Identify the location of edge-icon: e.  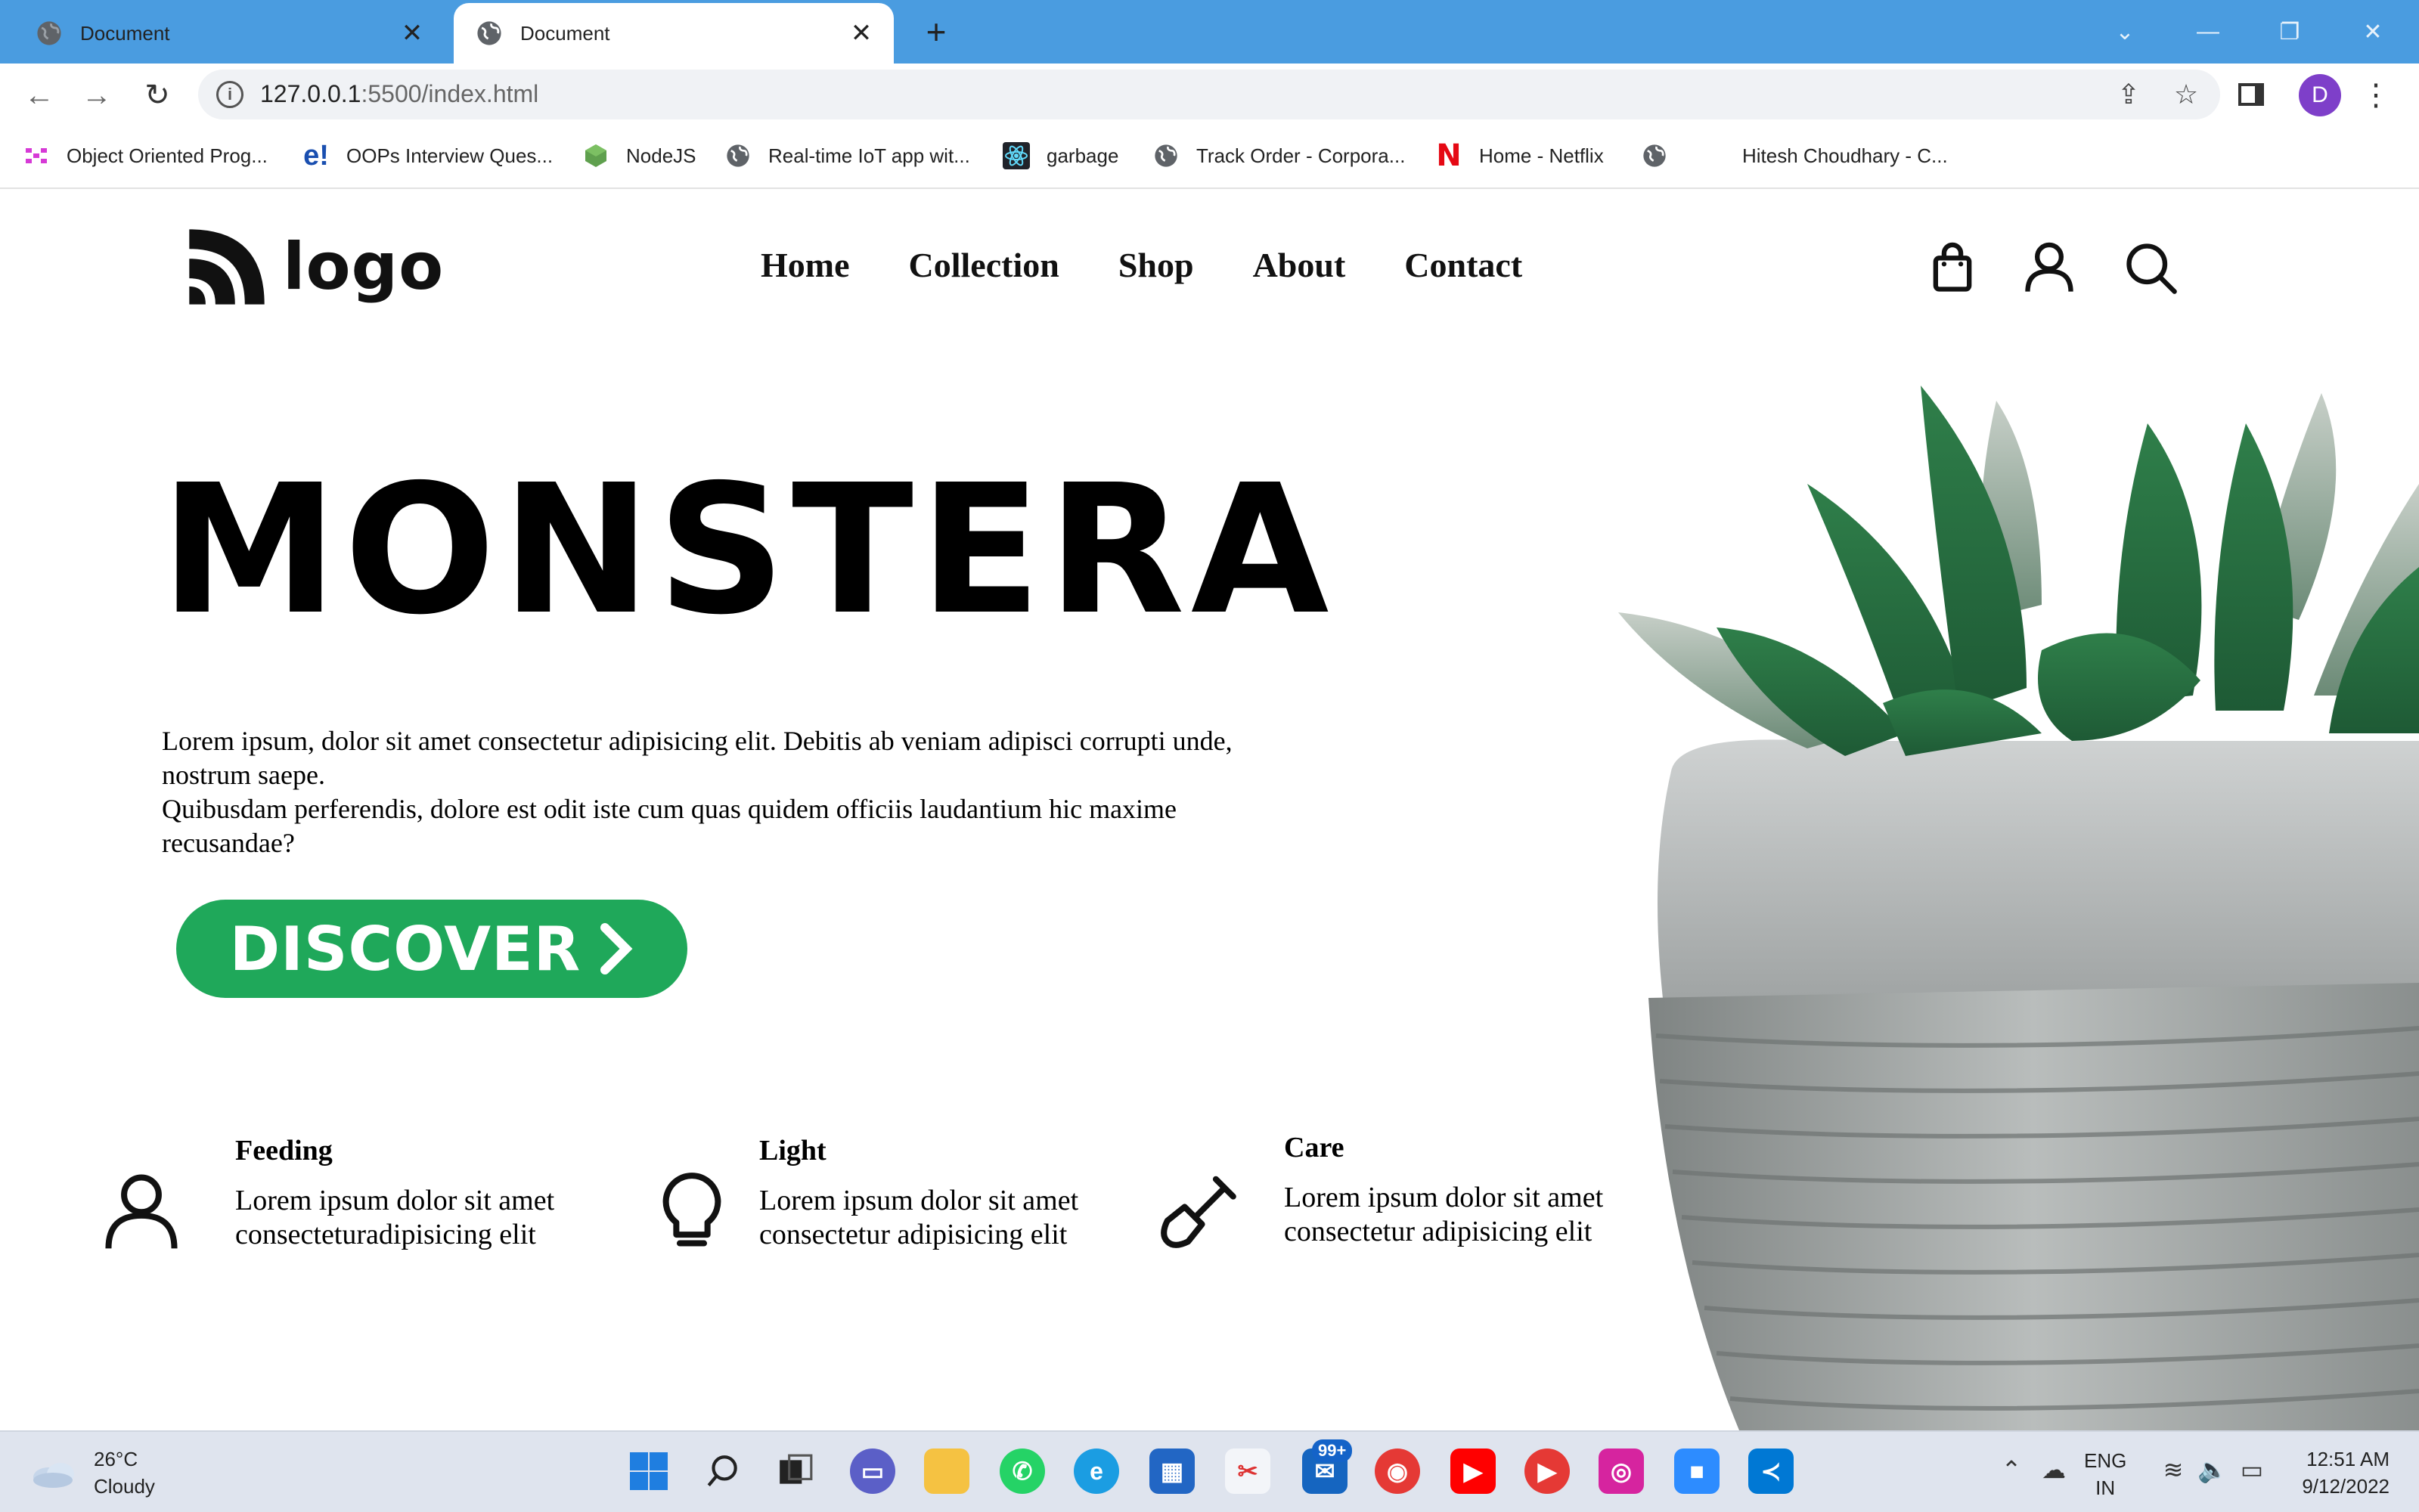
(1096, 1471).